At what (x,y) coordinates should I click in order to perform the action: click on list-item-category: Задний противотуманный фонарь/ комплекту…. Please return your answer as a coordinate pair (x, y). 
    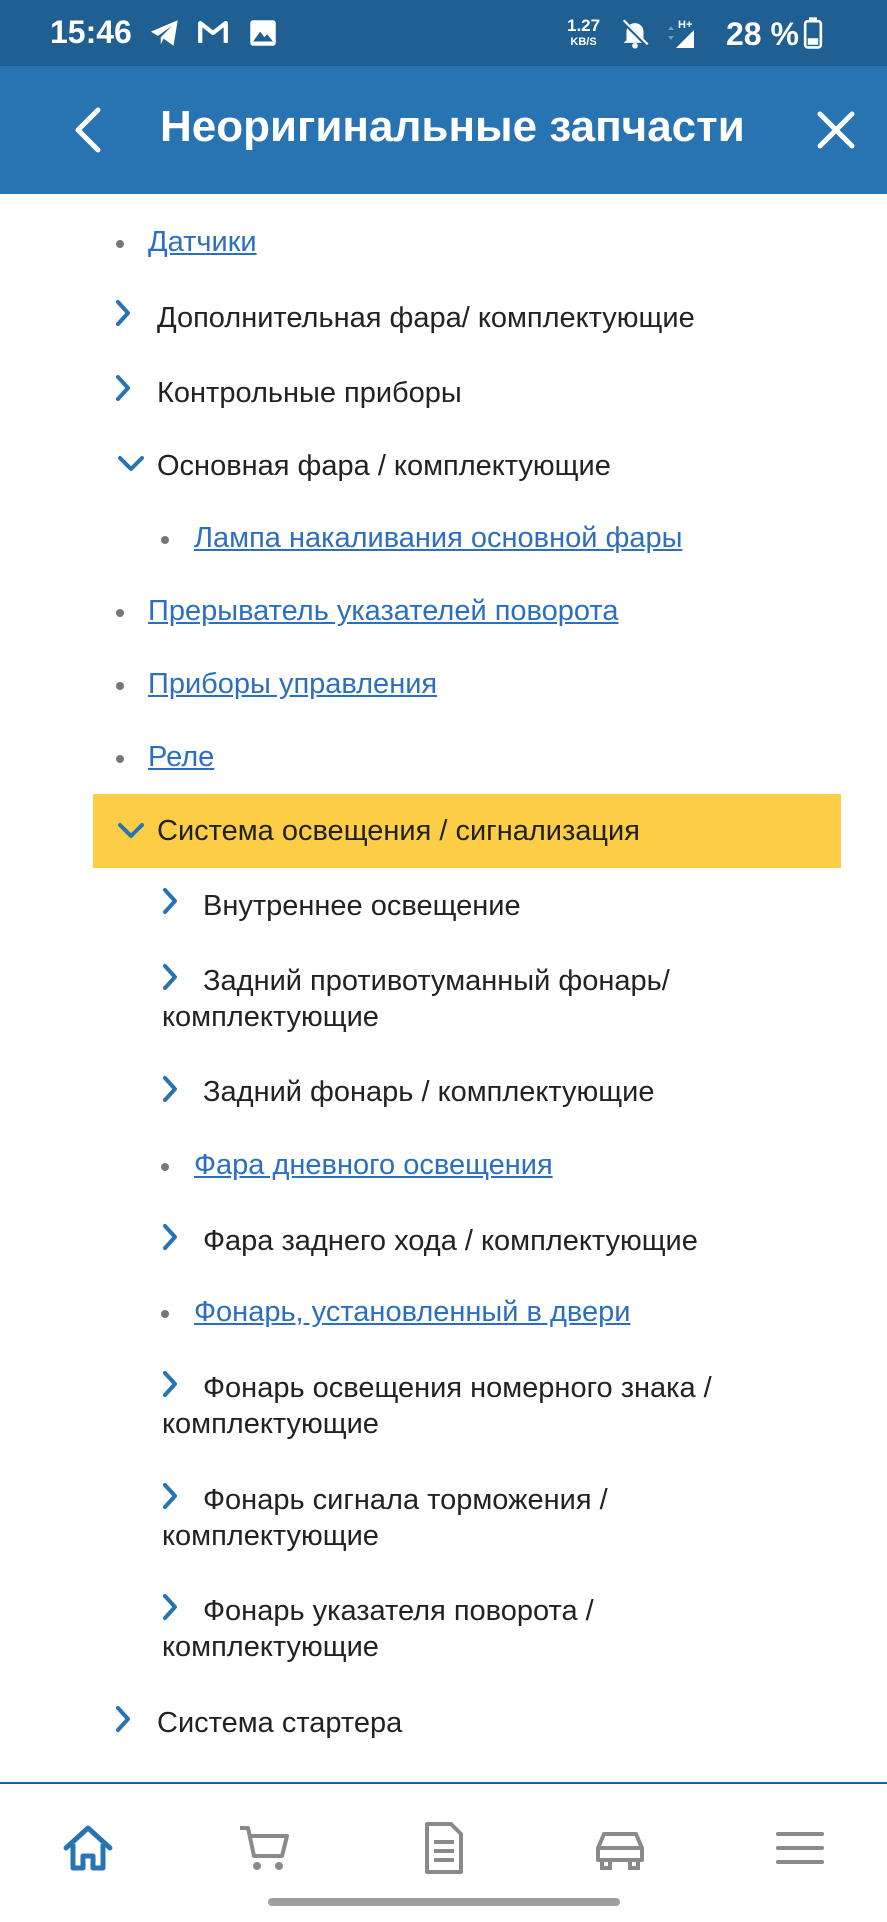
    Looking at the image, I should click on (482, 999).